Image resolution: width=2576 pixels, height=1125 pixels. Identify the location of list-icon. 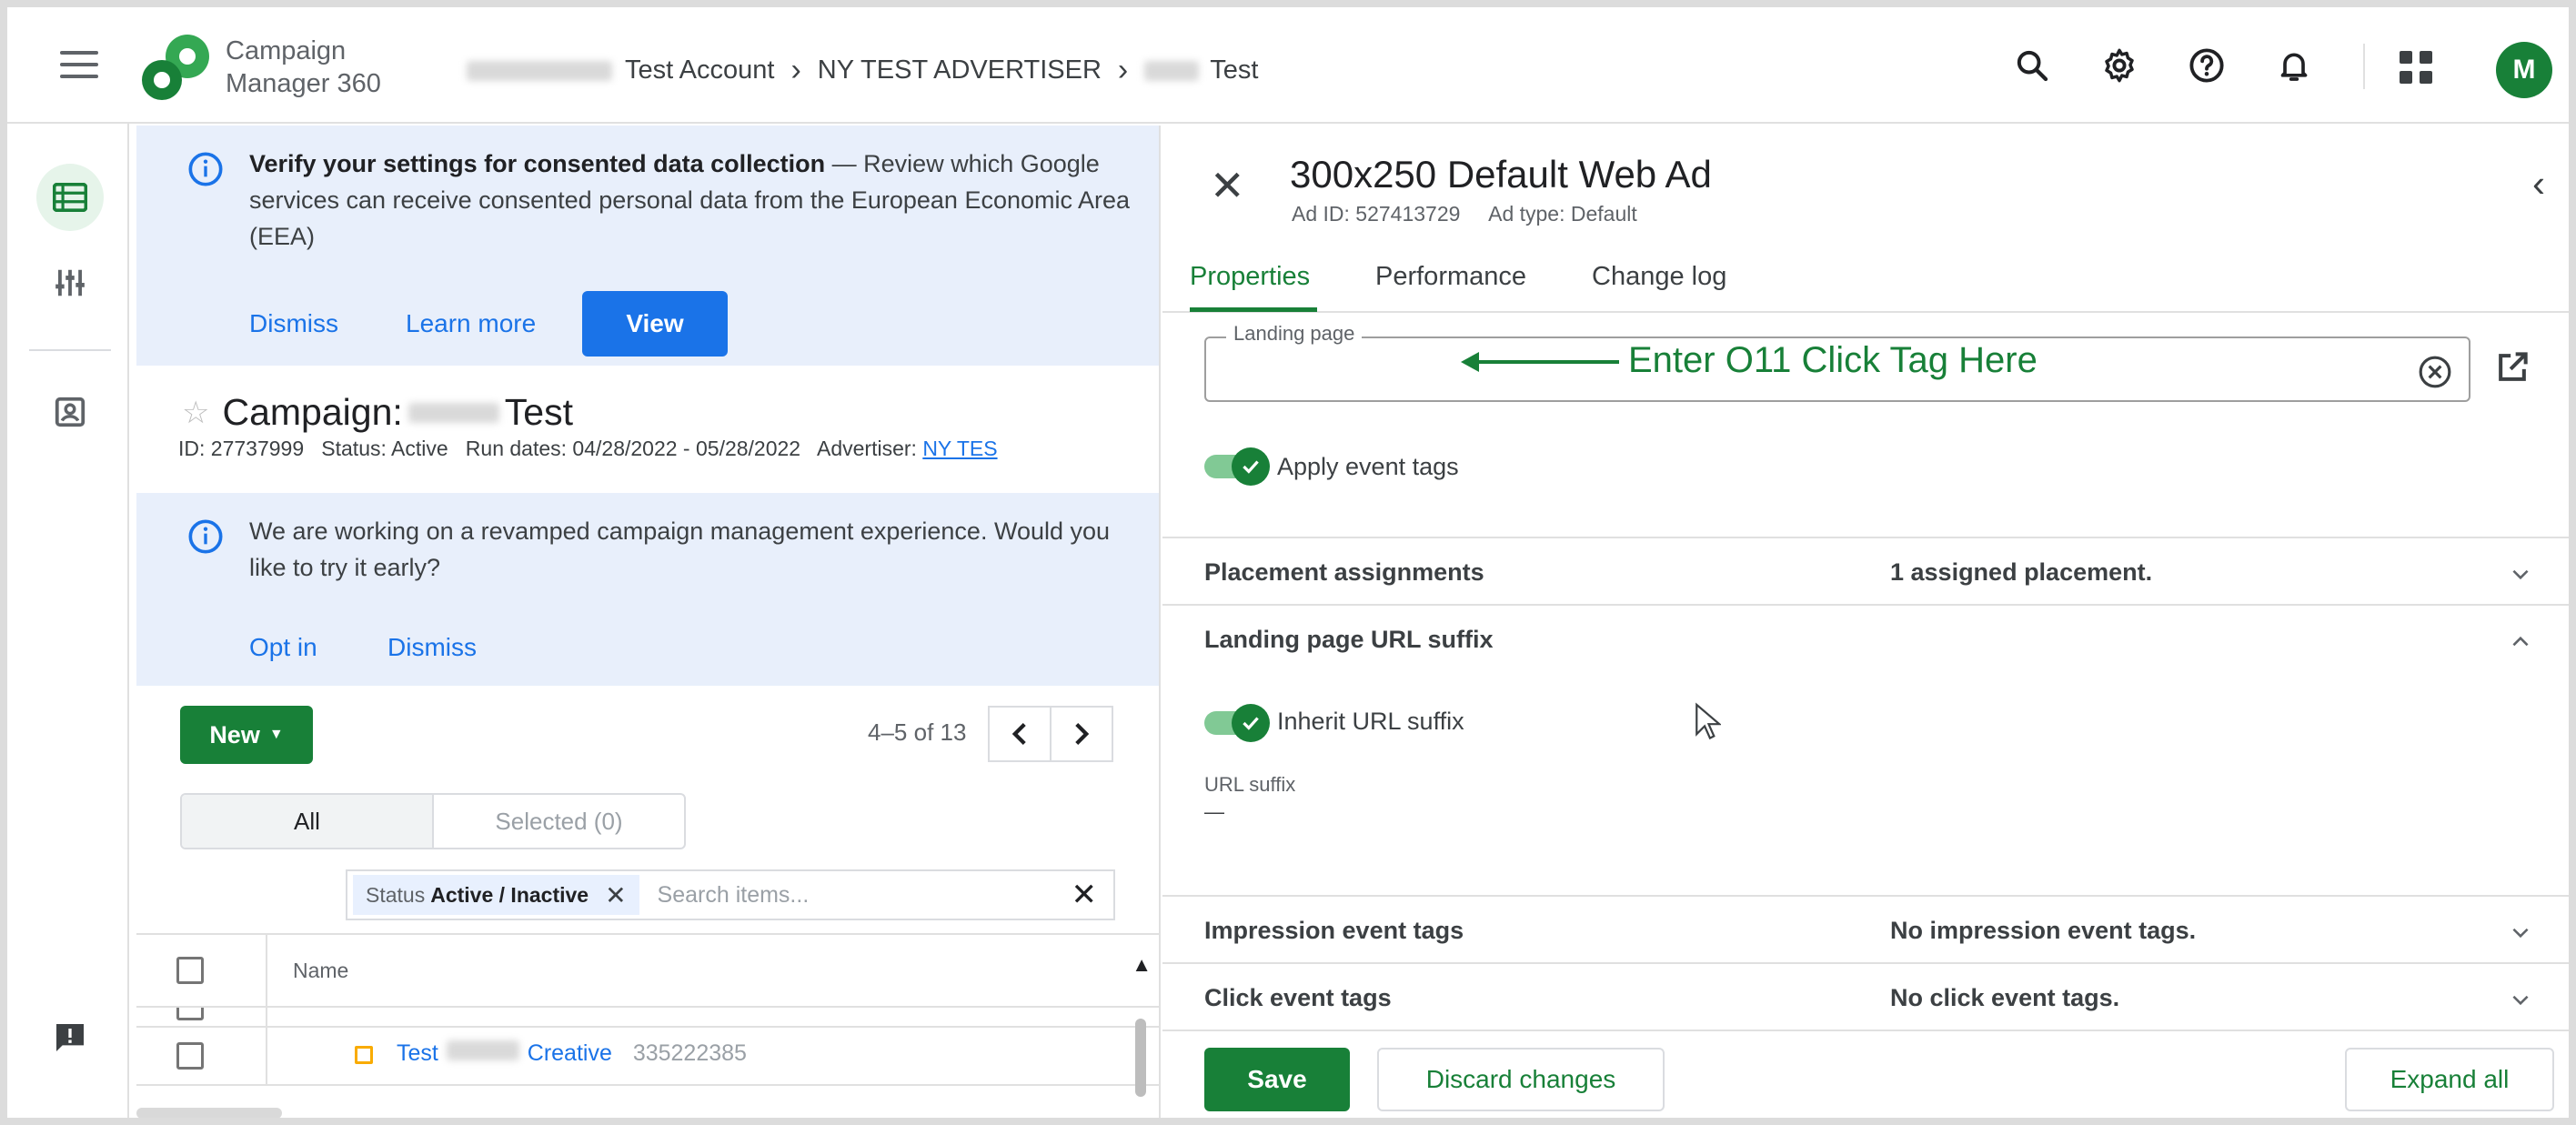
(70, 197).